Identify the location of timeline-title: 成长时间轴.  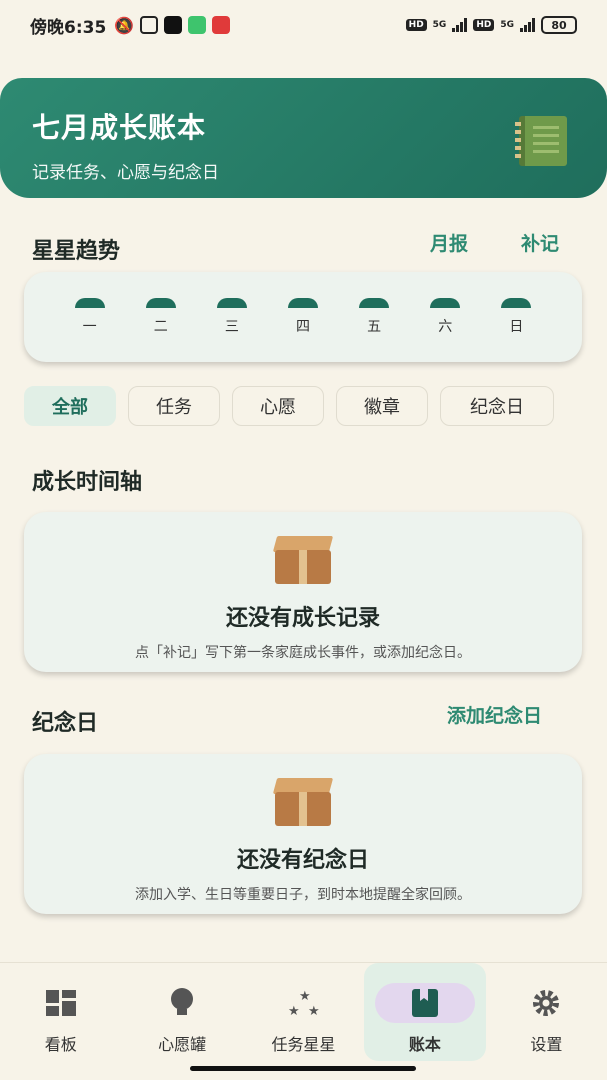
(87, 482).